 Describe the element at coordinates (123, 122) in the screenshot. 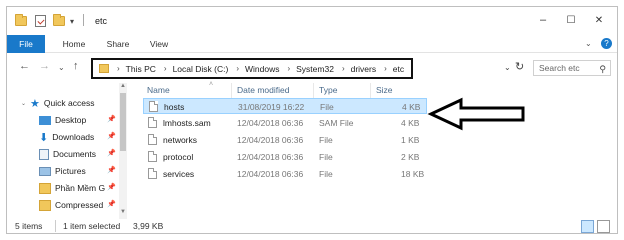

I see `scrollbar-thumb` at that location.